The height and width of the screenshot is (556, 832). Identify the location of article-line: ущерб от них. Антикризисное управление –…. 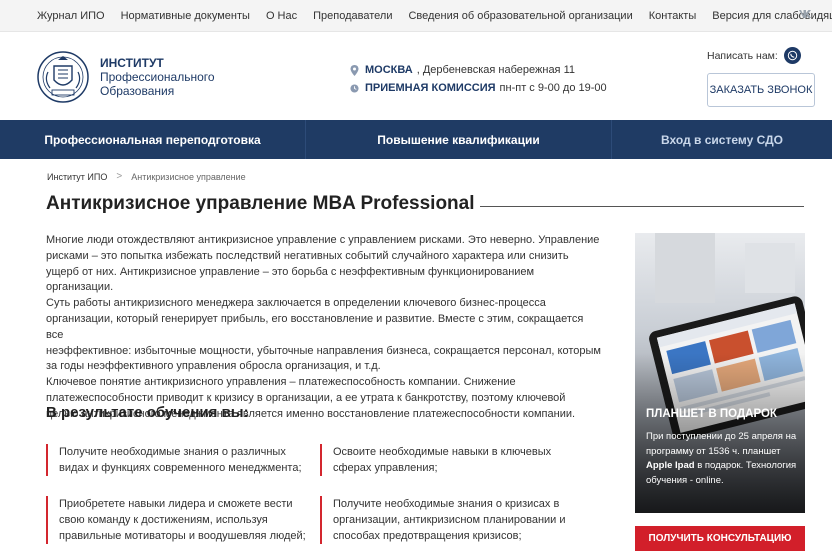
(290, 279).